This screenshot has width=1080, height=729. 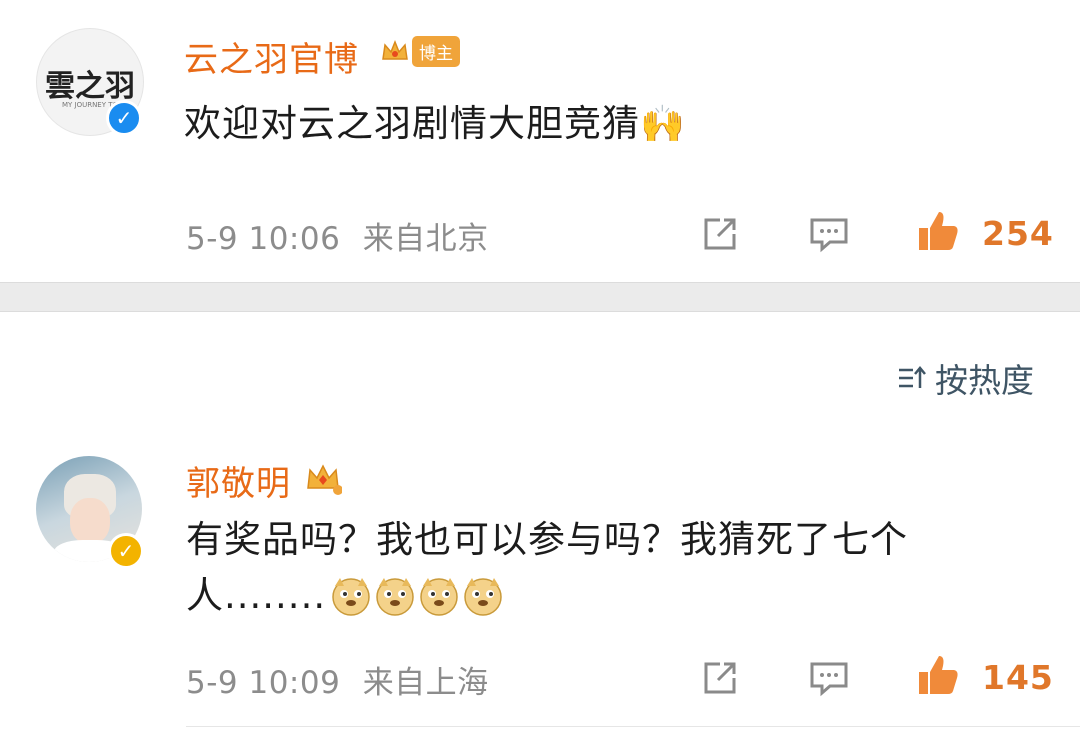 I want to click on avatar-face, so click(x=90, y=521).